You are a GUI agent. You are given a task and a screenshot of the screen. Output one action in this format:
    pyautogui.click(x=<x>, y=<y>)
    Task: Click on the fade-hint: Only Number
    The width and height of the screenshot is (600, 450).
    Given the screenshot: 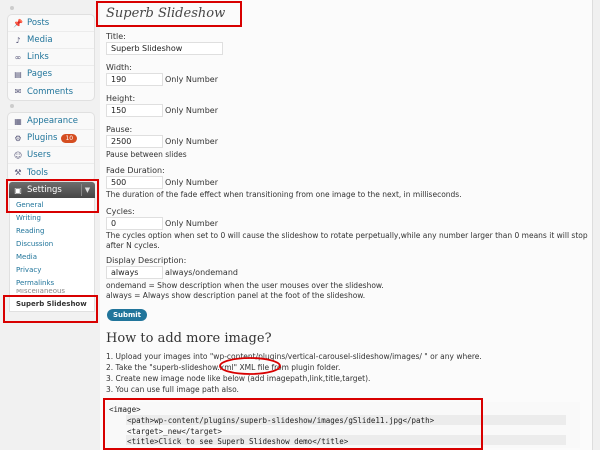 What is the action you would take?
    pyautogui.click(x=192, y=182)
    